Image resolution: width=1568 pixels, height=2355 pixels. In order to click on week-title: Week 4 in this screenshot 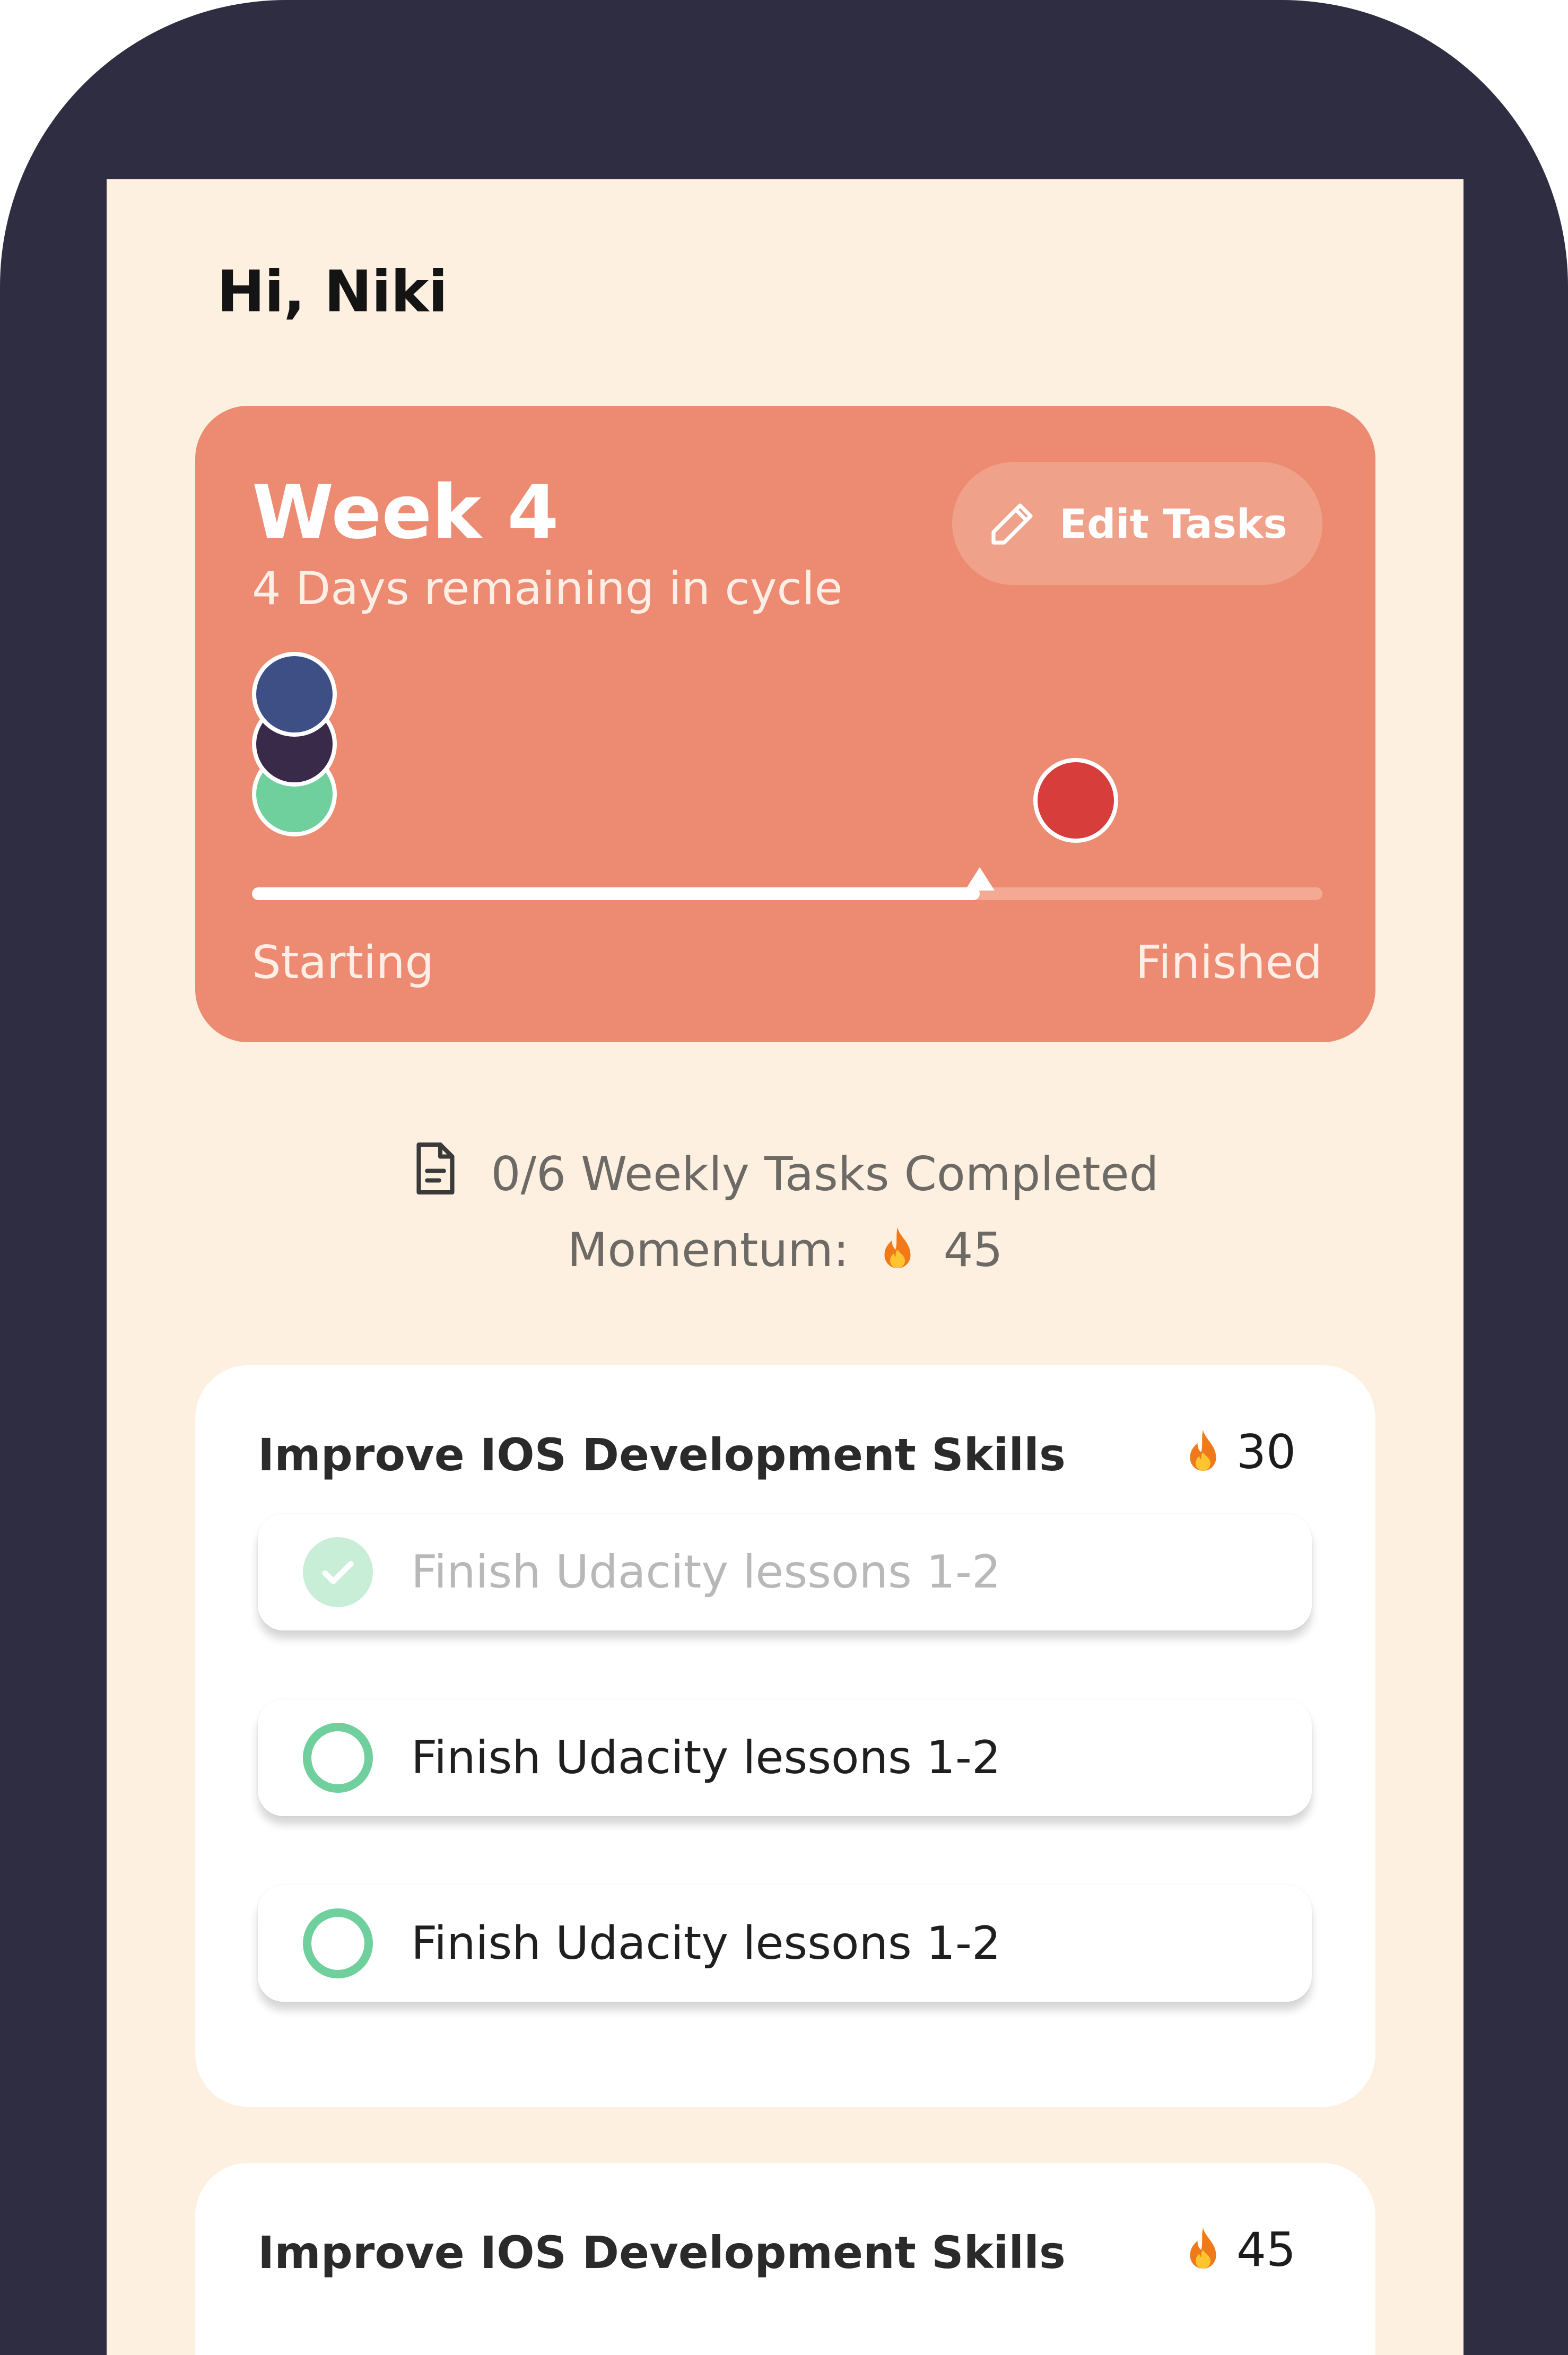, I will do `click(405, 512)`.